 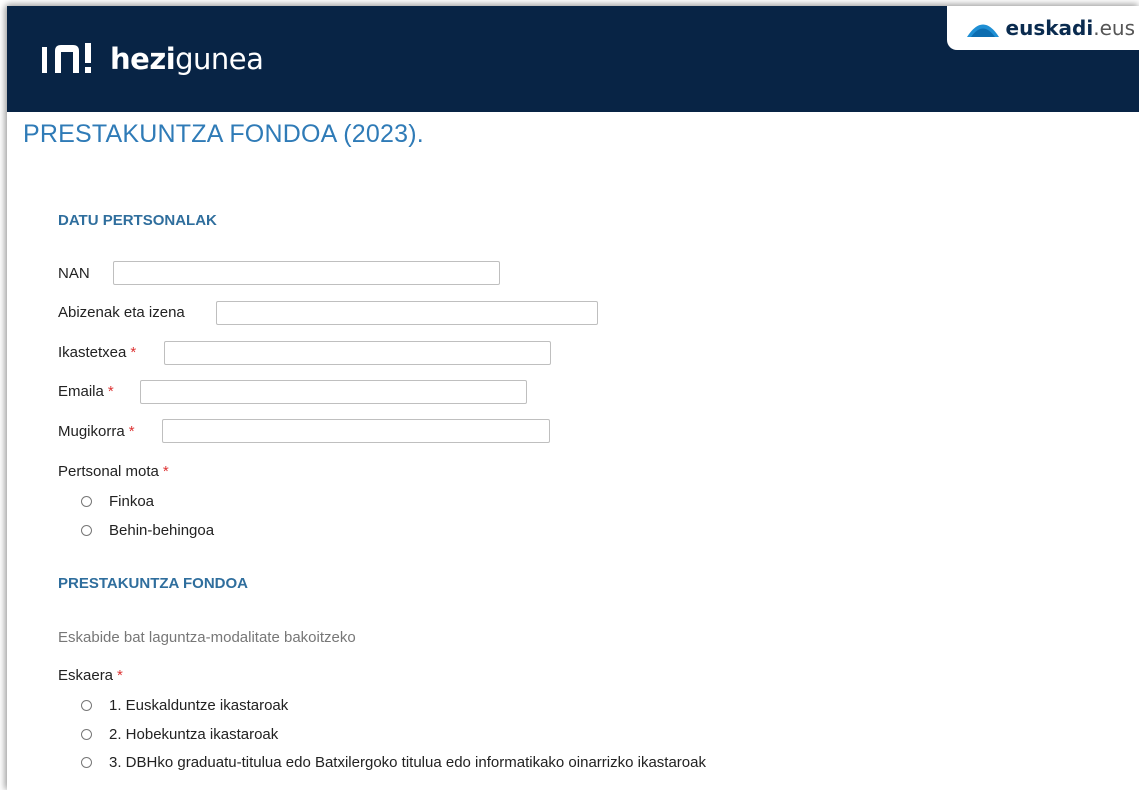 I want to click on radio-label: 1. Euskalduntze ikastaroak, so click(x=199, y=705).